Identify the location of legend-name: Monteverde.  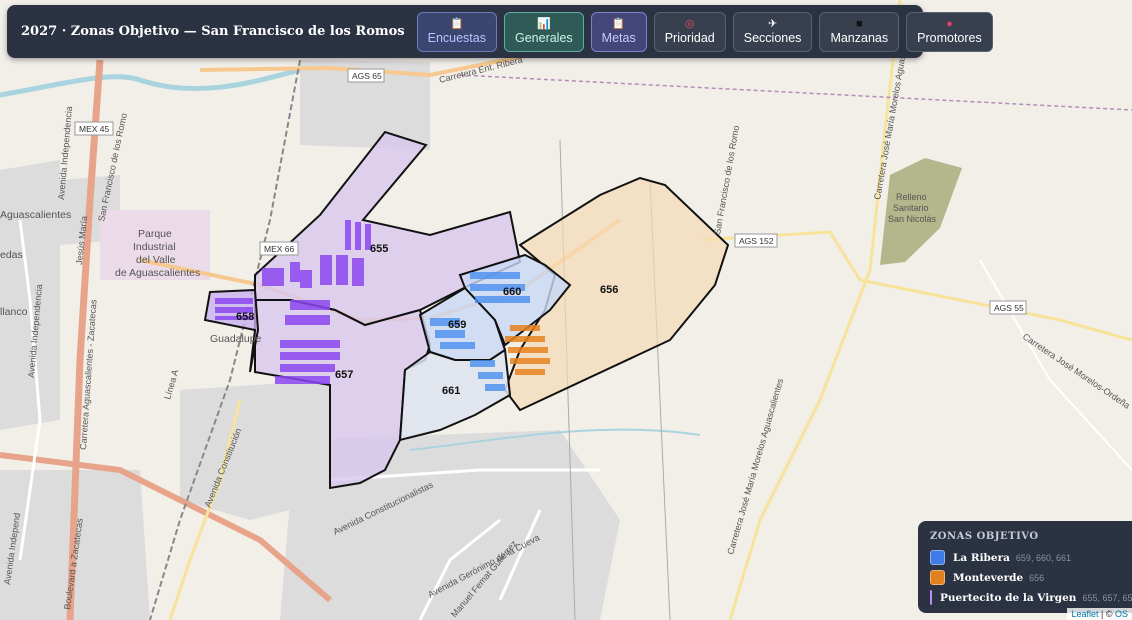
(988, 577).